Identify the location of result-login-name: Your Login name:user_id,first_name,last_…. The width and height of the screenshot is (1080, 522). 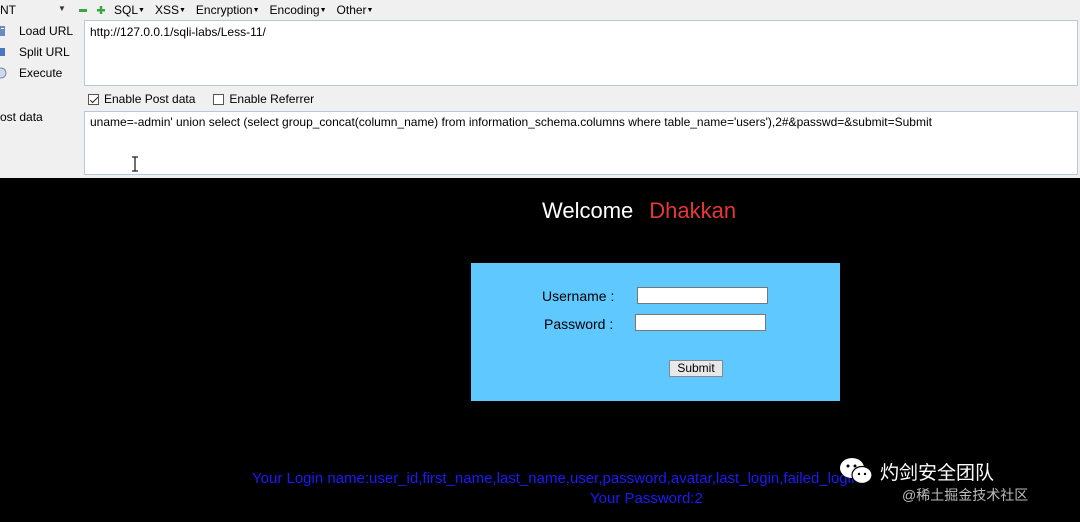
(556, 478).